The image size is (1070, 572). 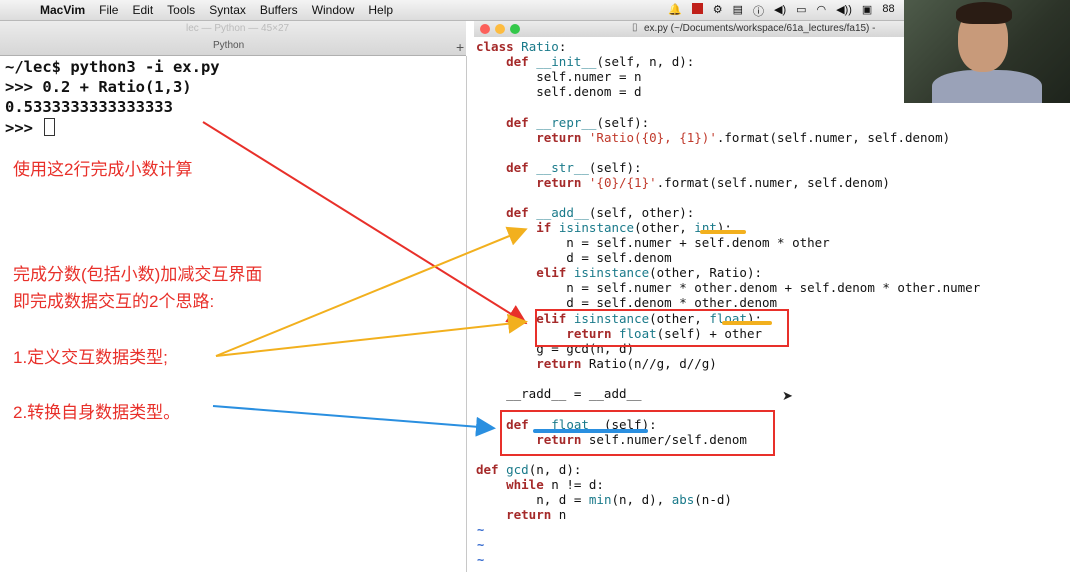 What do you see at coordinates (138, 274) in the screenshot?
I see `annotation-fraction-interface: 完成分数(包括小数)加减交互界面` at bounding box center [138, 274].